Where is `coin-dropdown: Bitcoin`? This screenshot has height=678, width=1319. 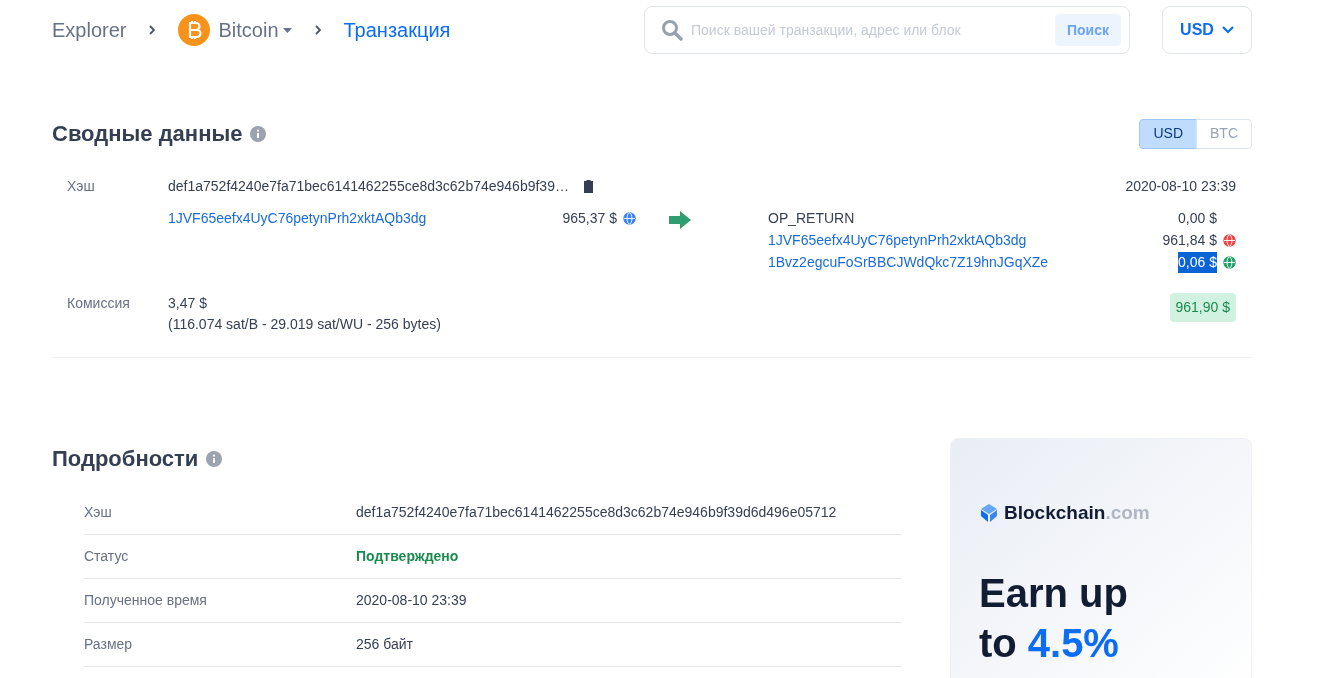
coin-dropdown: Bitcoin is located at coordinates (255, 30).